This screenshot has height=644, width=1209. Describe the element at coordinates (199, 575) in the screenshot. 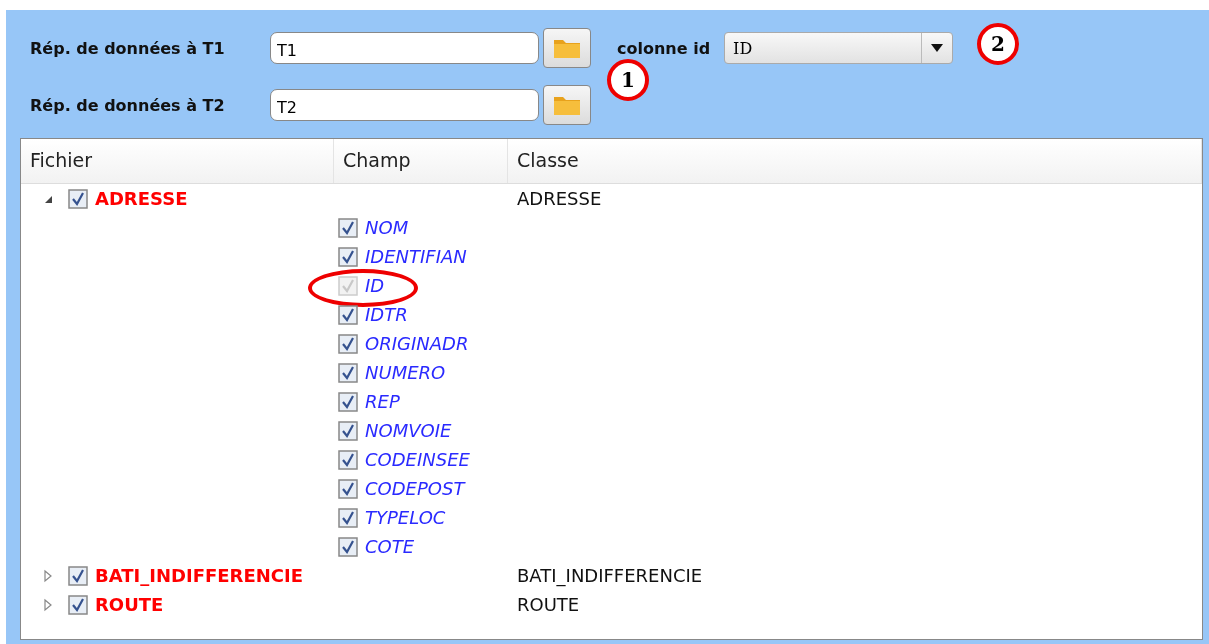

I see `file-name: BATI_INDIFFERENCIE` at that location.